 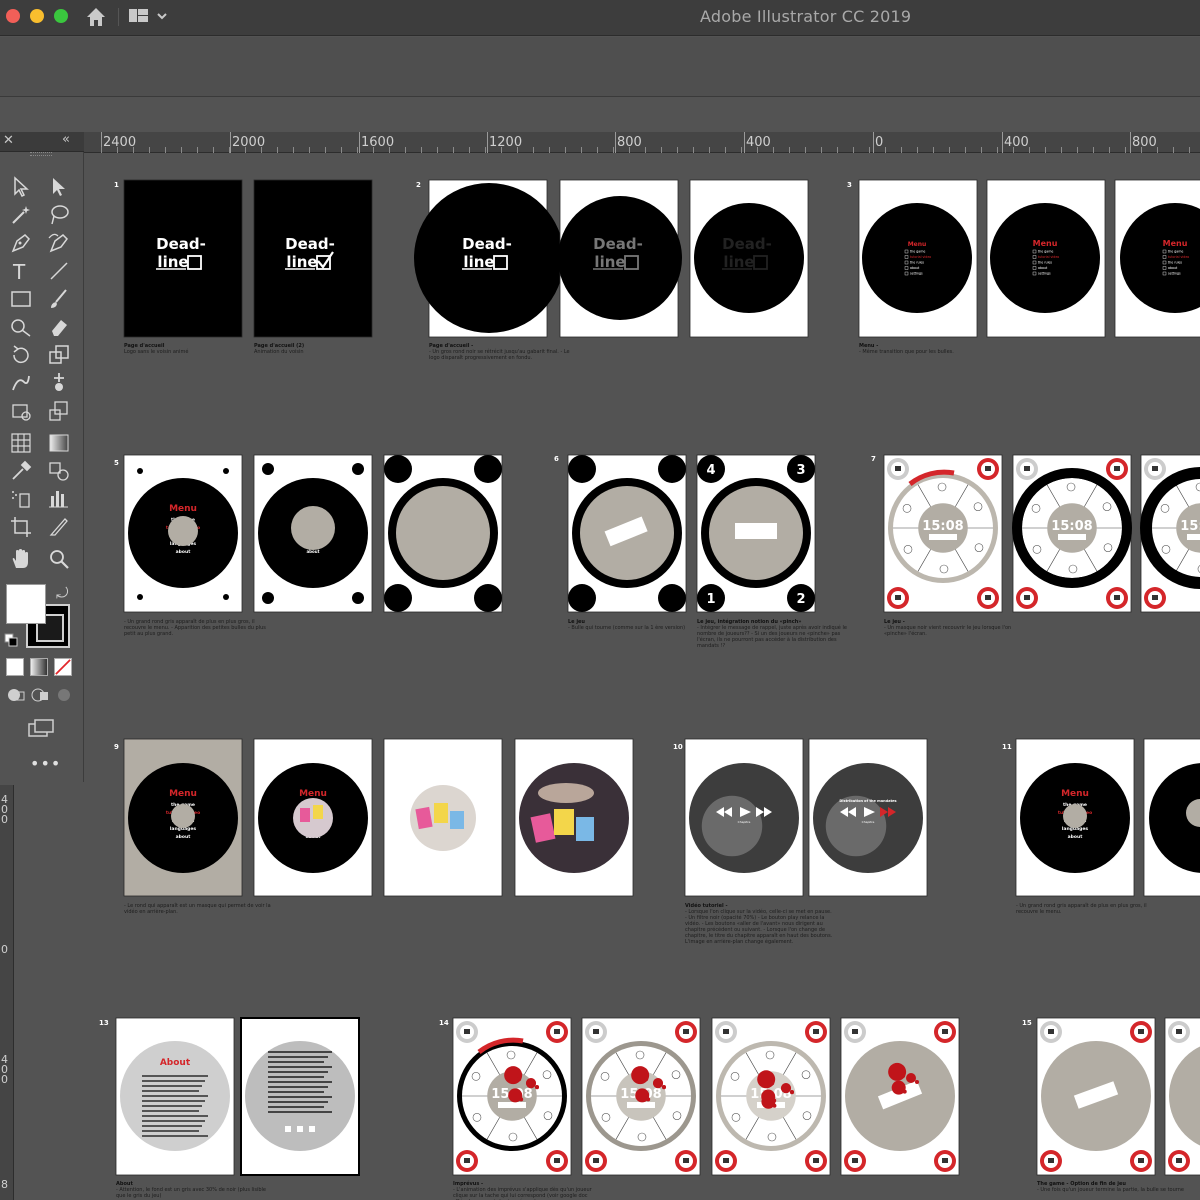 What do you see at coordinates (21, 383) in the screenshot?
I see `warp-tool-icon` at bounding box center [21, 383].